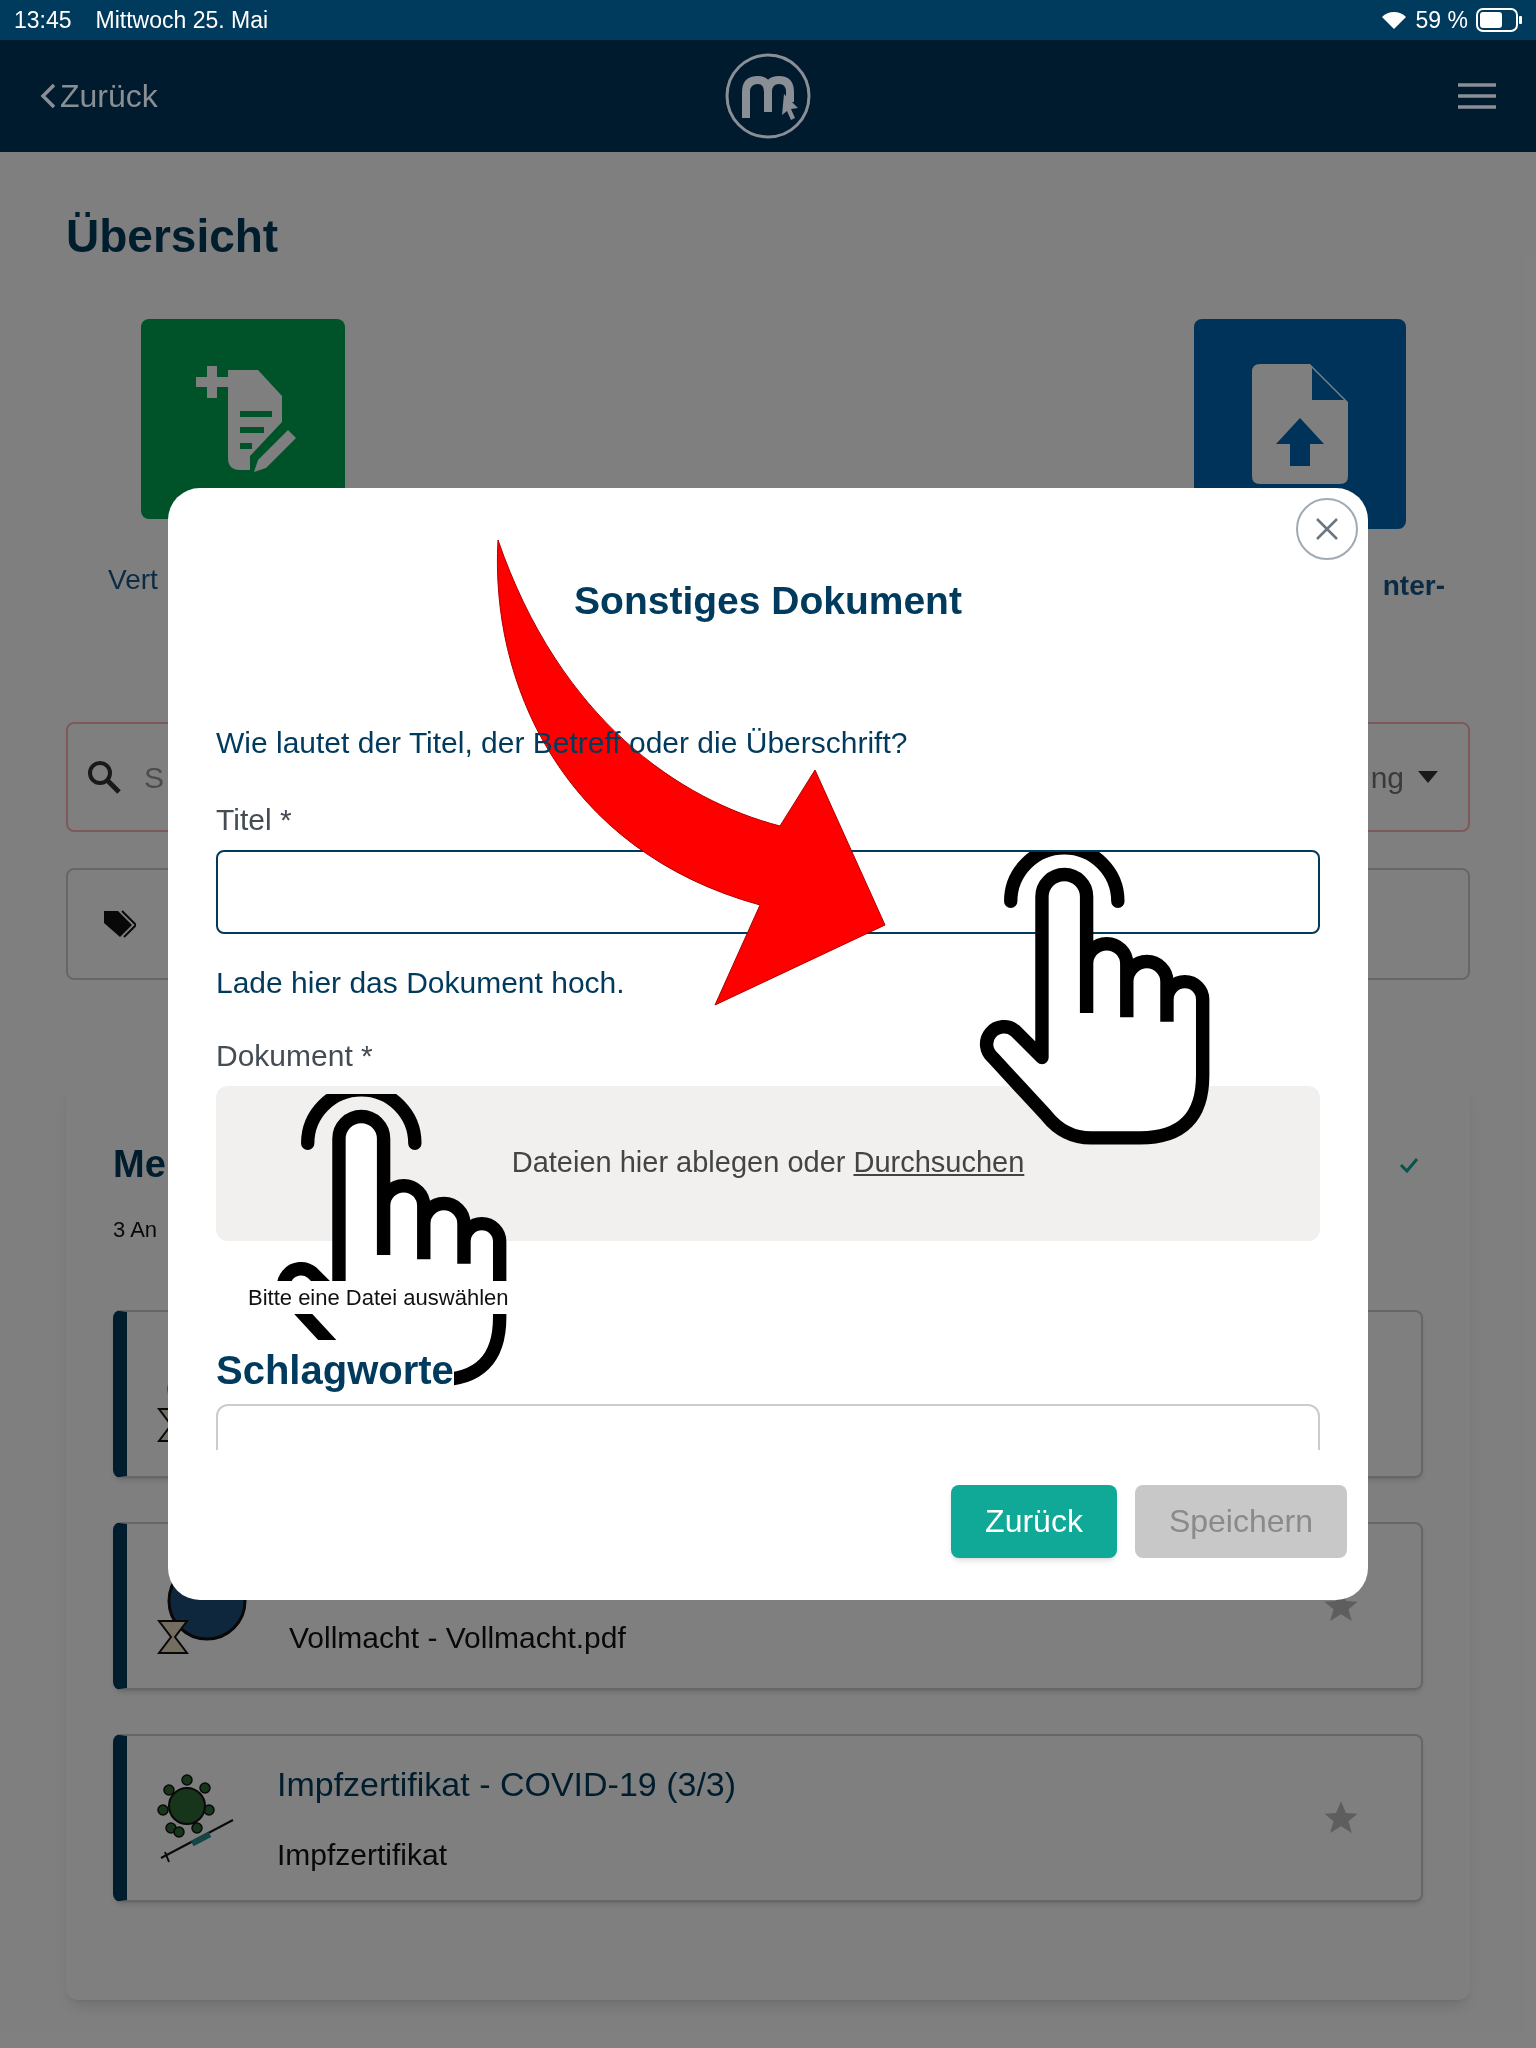  I want to click on dialog-title: Sonstiges Dokument, so click(768, 601).